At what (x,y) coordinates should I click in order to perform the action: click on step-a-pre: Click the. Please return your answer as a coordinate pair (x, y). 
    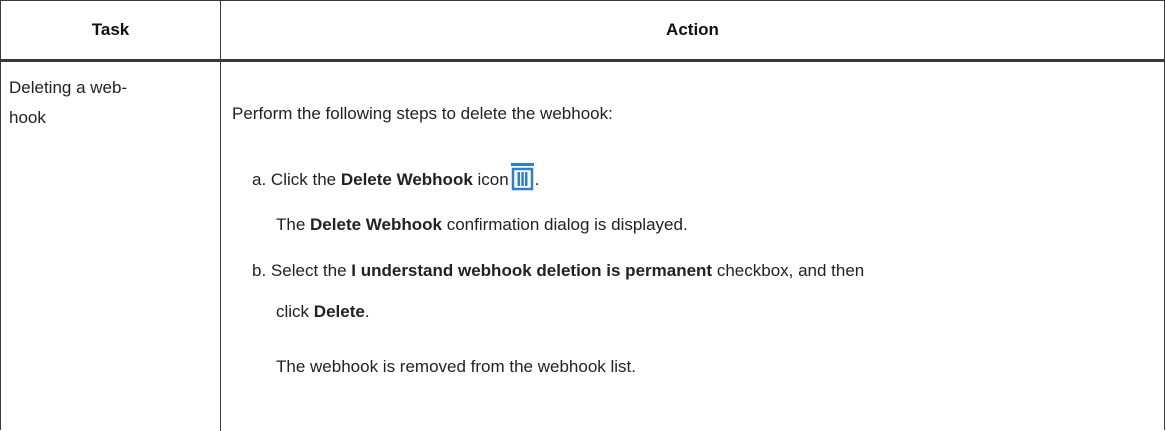
    Looking at the image, I should click on (303, 179).